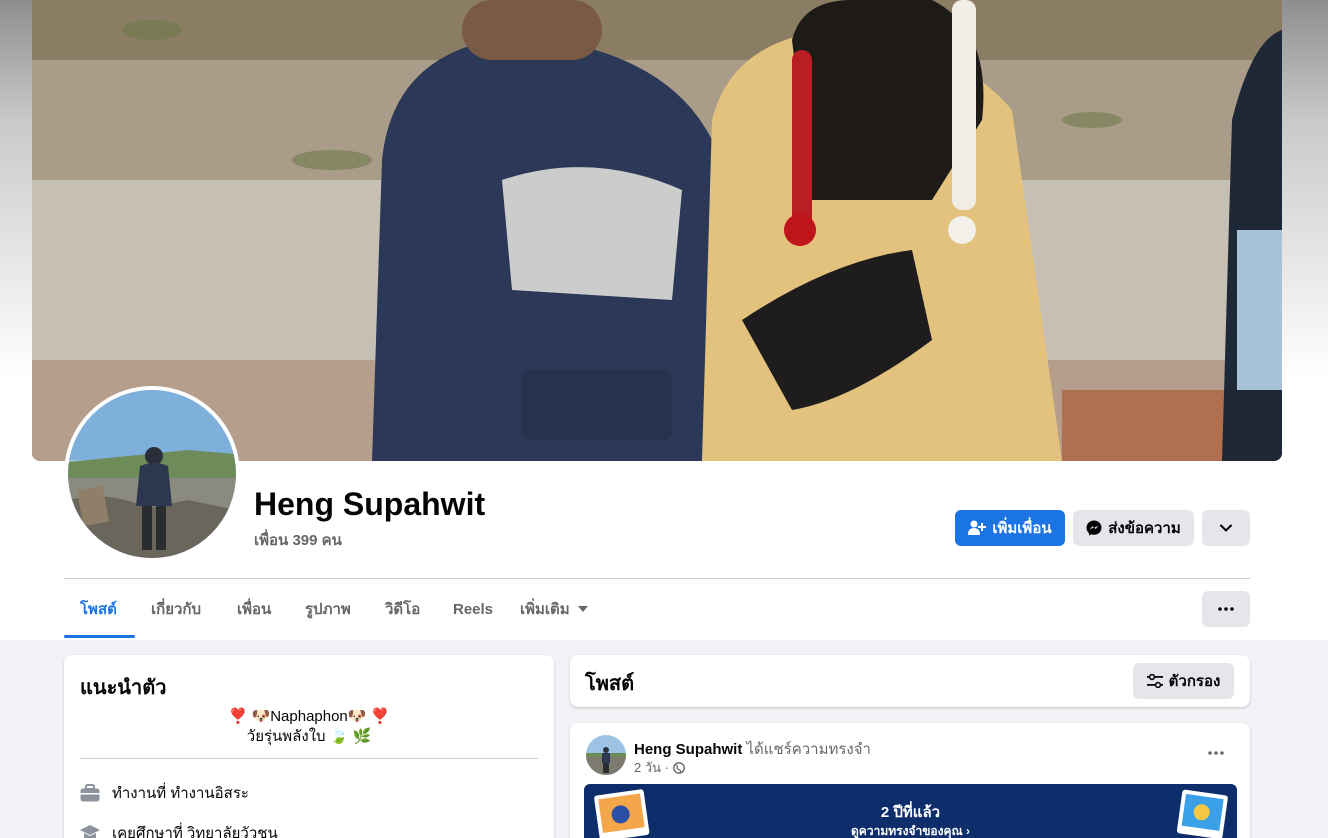  What do you see at coordinates (1154, 681) in the screenshot?
I see `filter-icon` at bounding box center [1154, 681].